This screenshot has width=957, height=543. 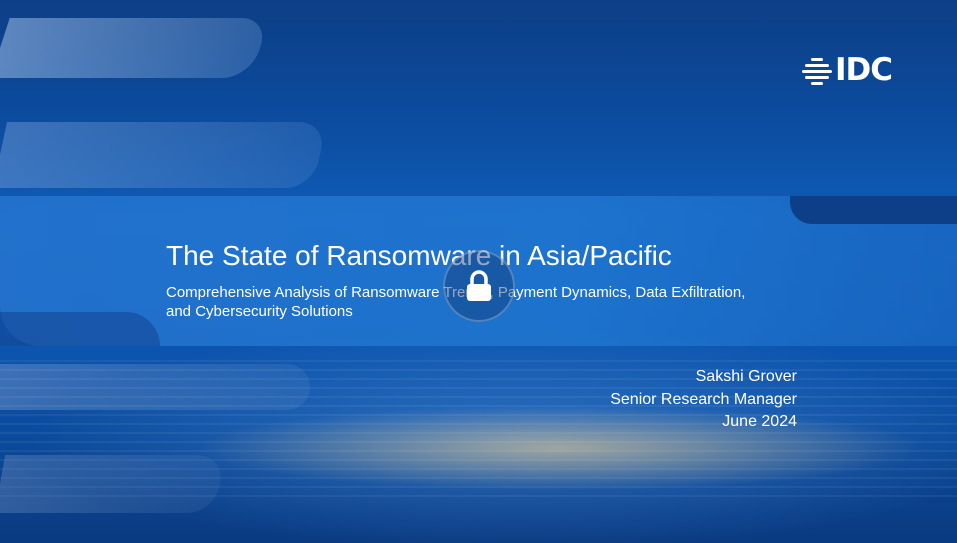 I want to click on author-name: Sakshi Grover, so click(x=746, y=376).